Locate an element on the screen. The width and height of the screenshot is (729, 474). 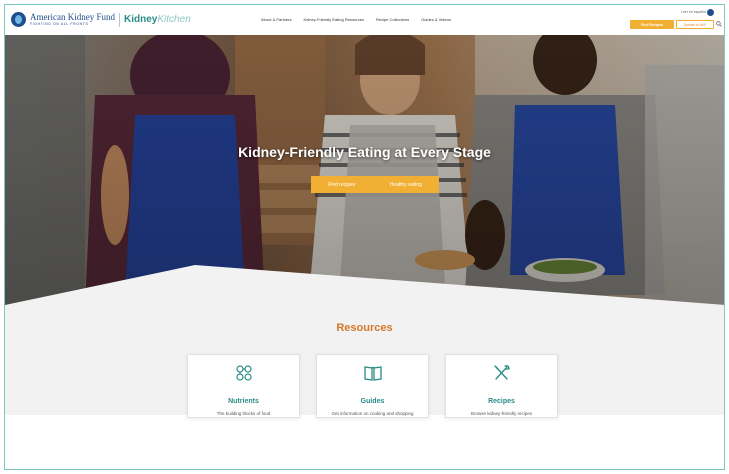
donate-button: Donate to AKF is located at coordinates (695, 24).